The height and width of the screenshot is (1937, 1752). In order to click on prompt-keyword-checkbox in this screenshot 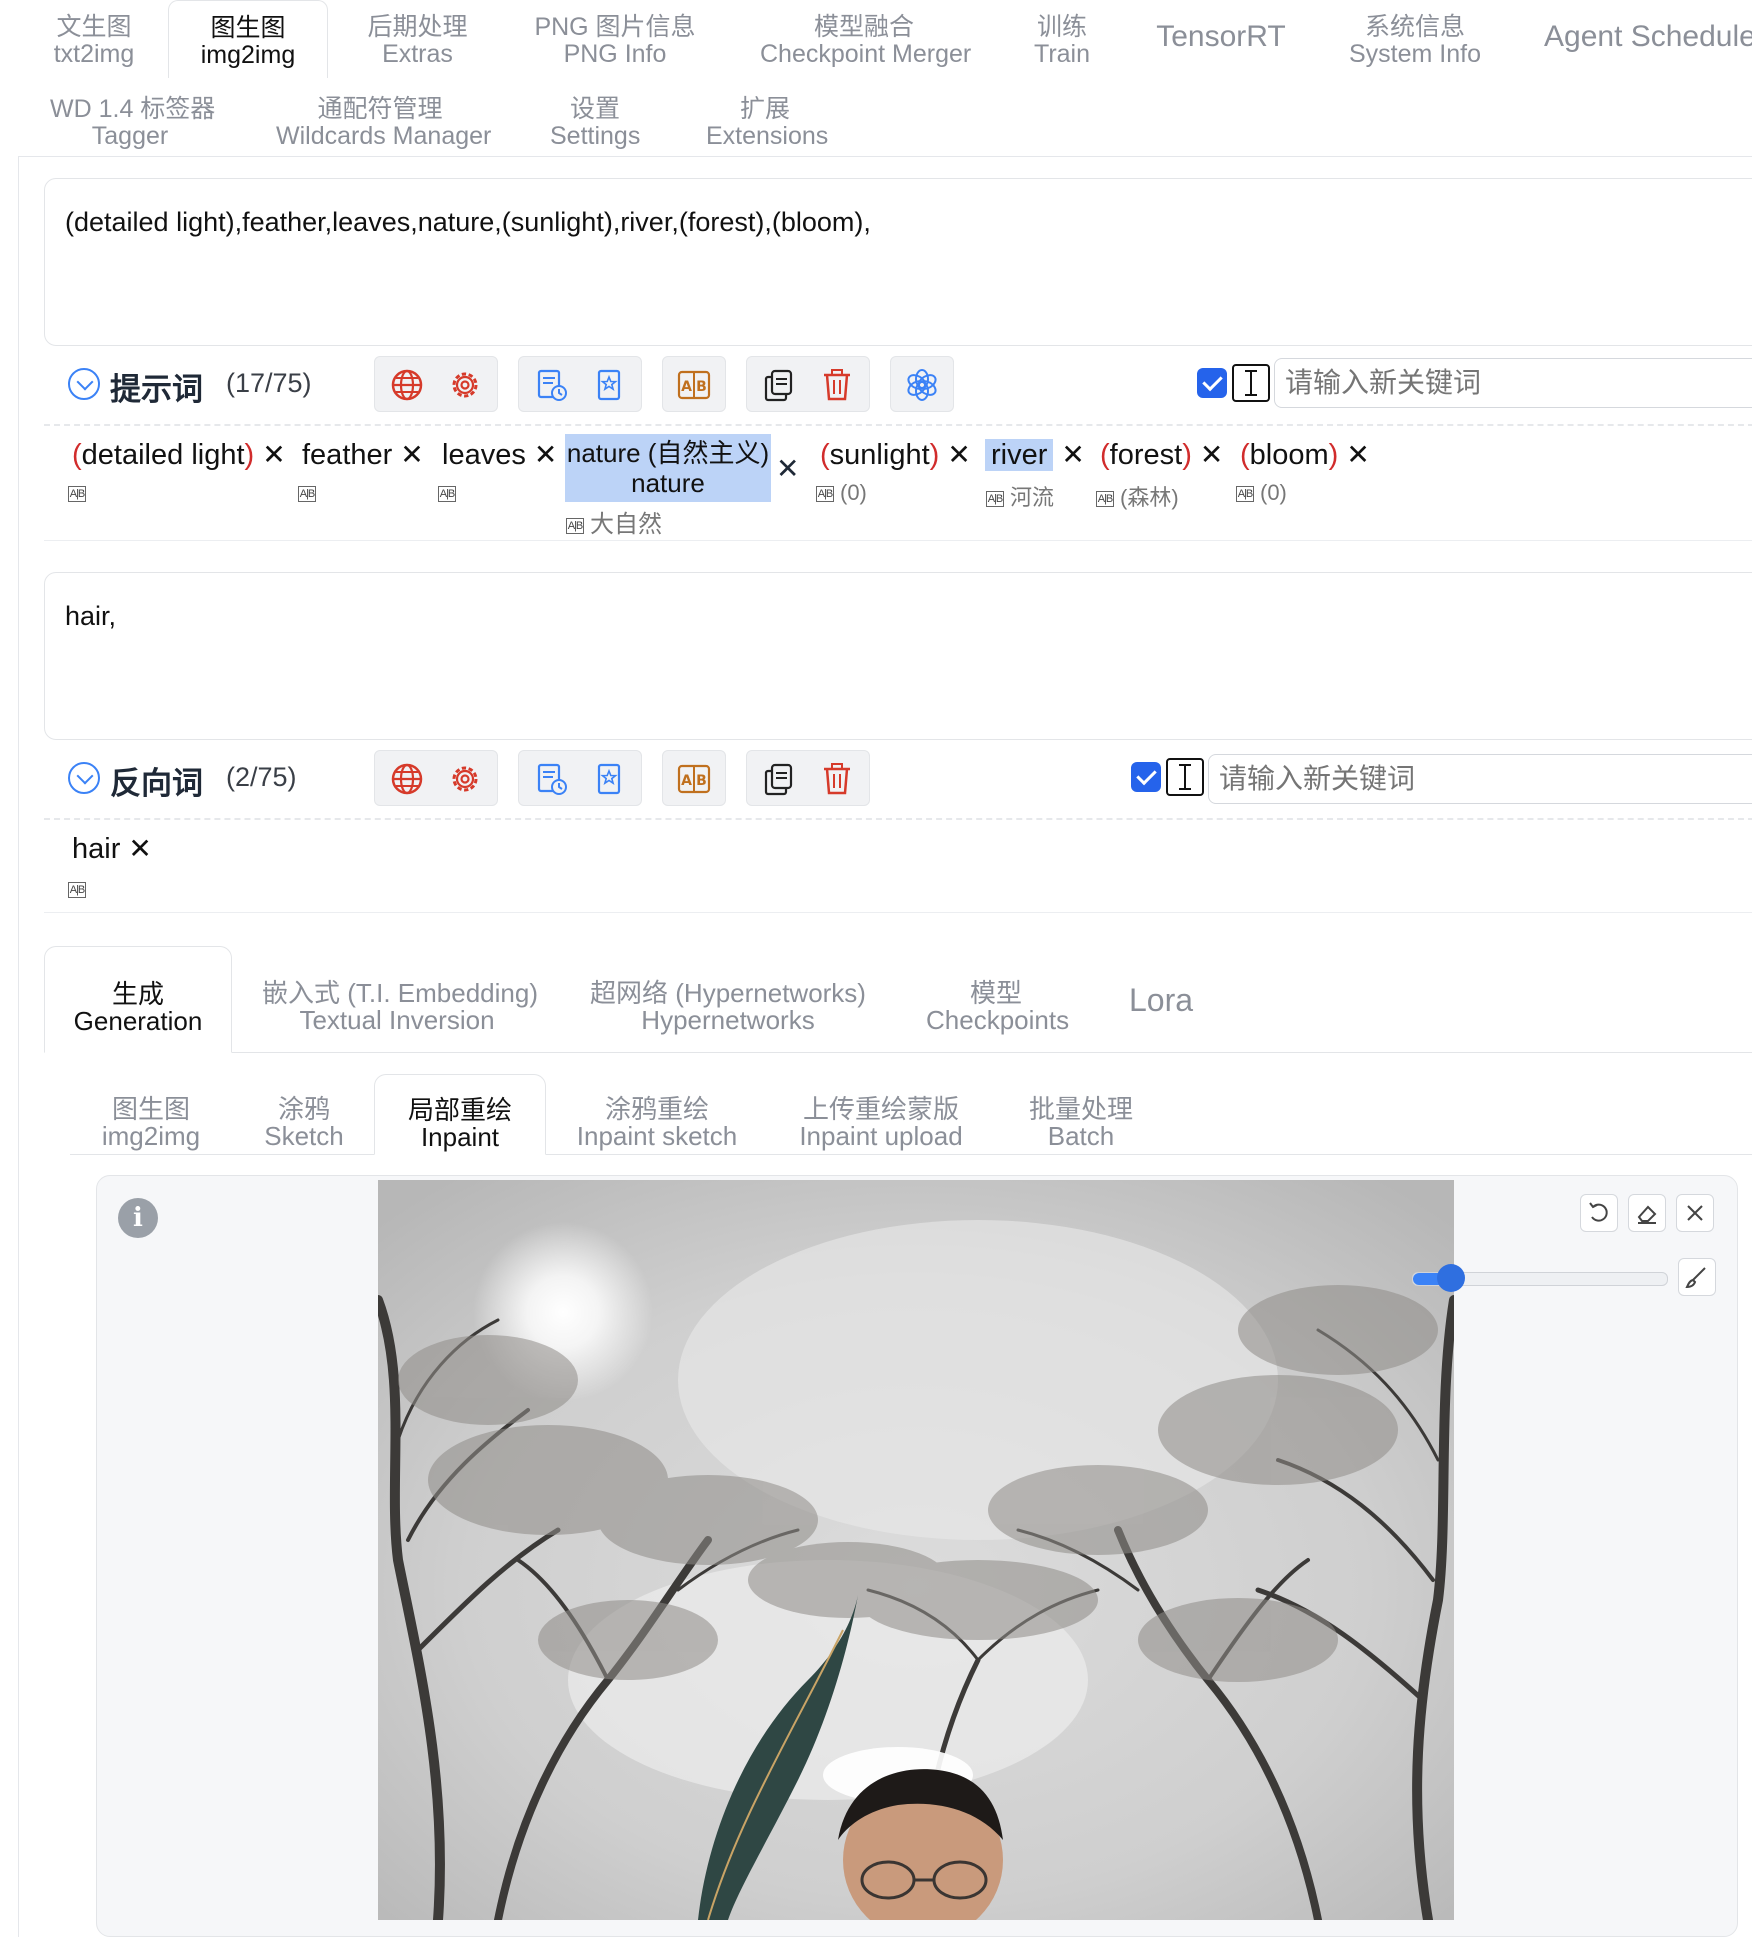, I will do `click(1212, 383)`.